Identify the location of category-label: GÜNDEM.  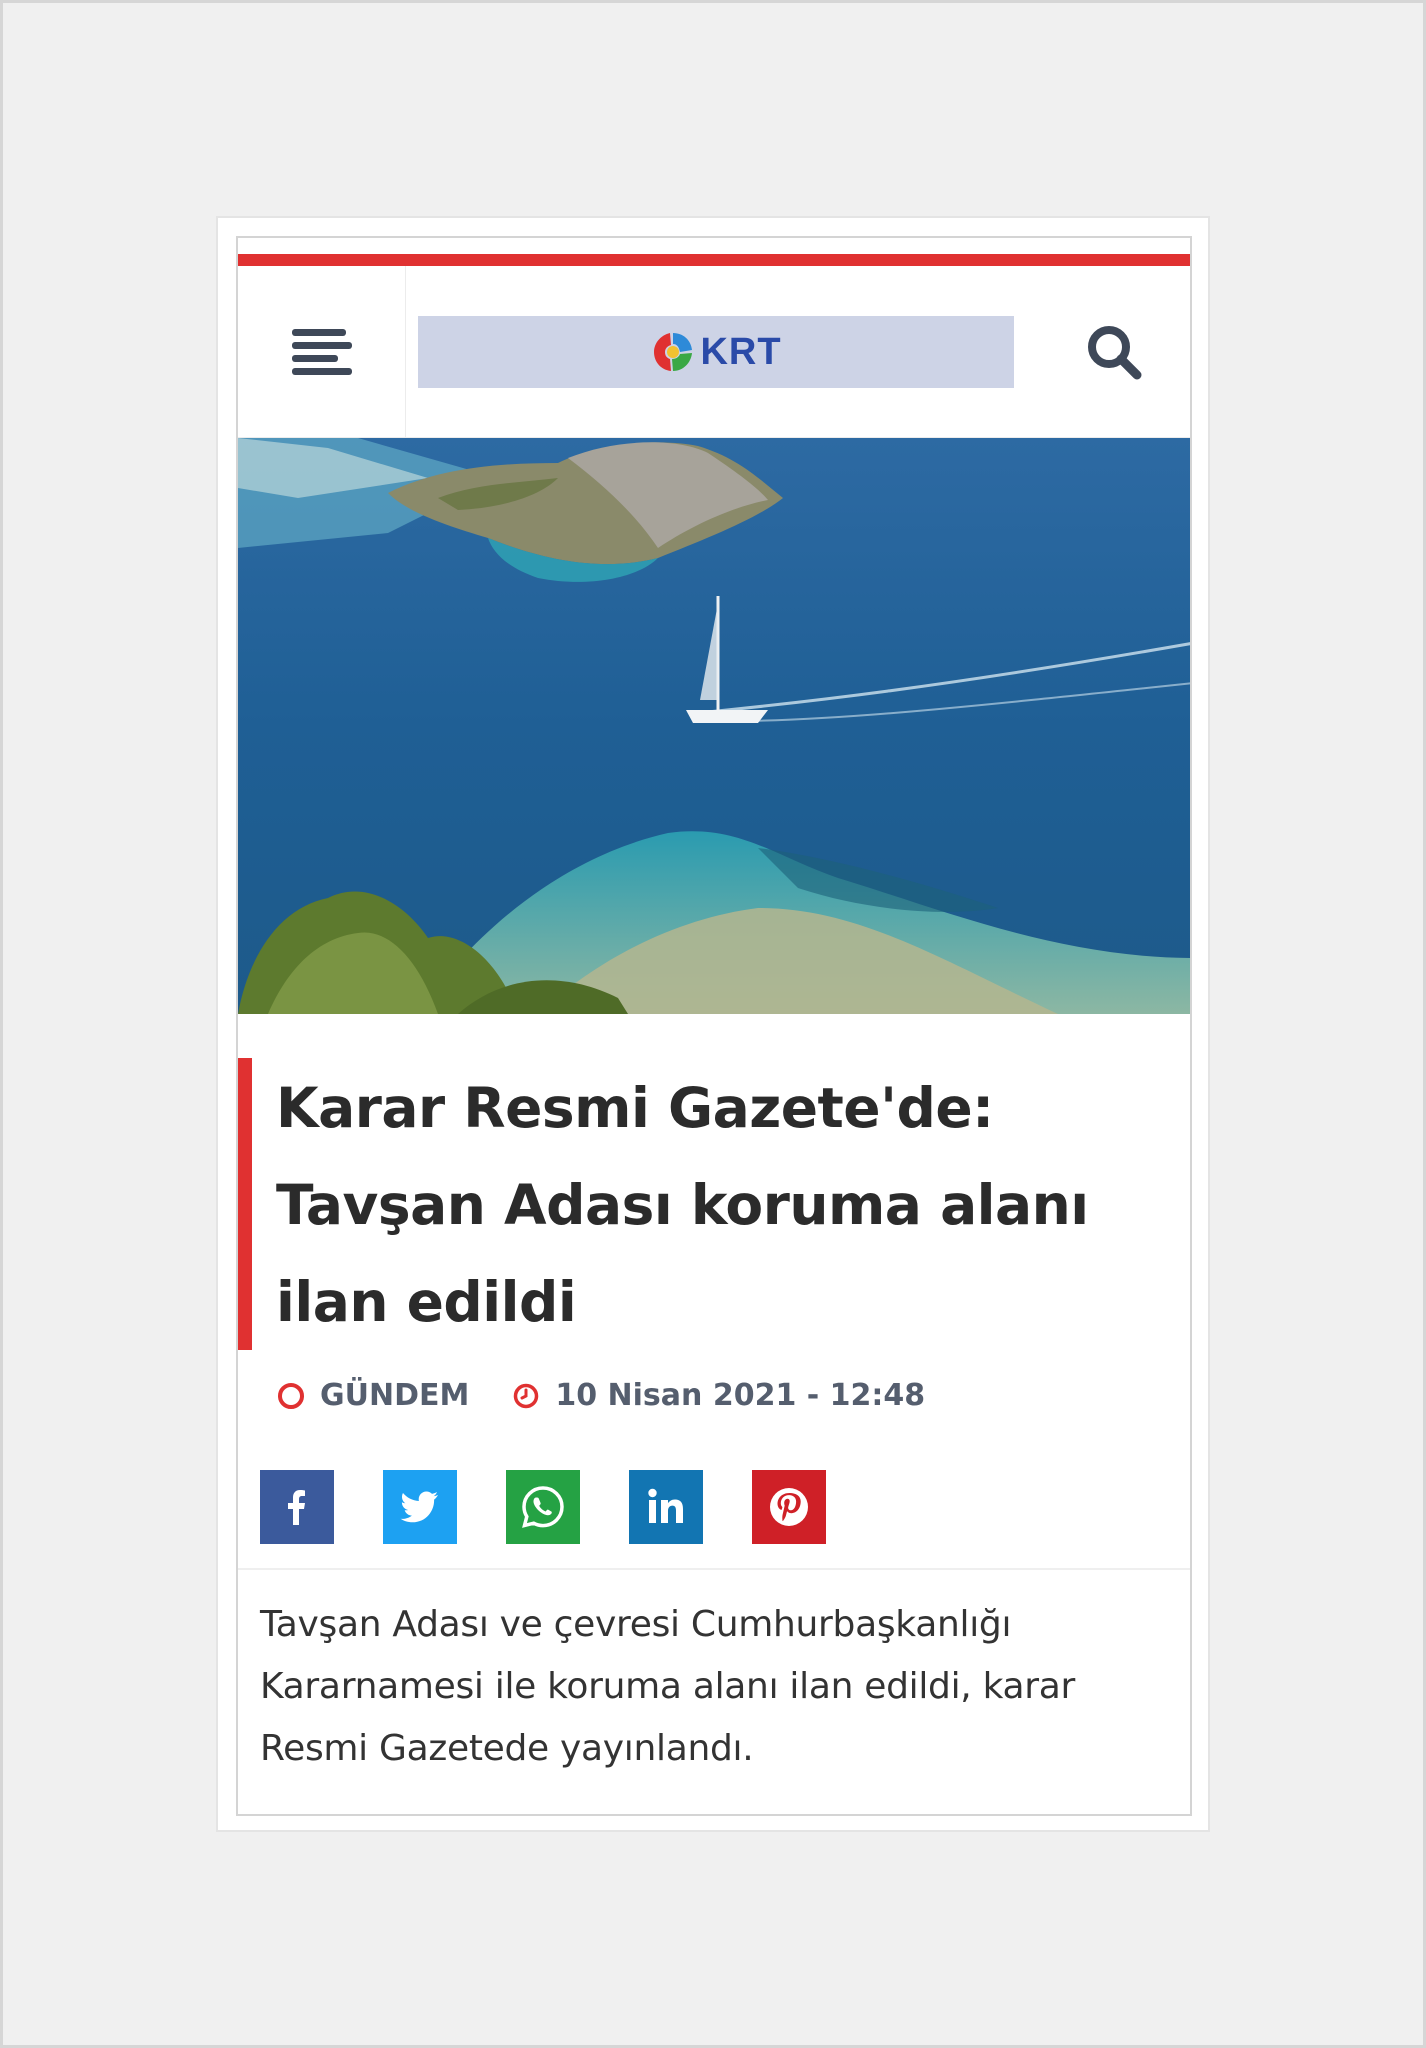
(395, 1395).